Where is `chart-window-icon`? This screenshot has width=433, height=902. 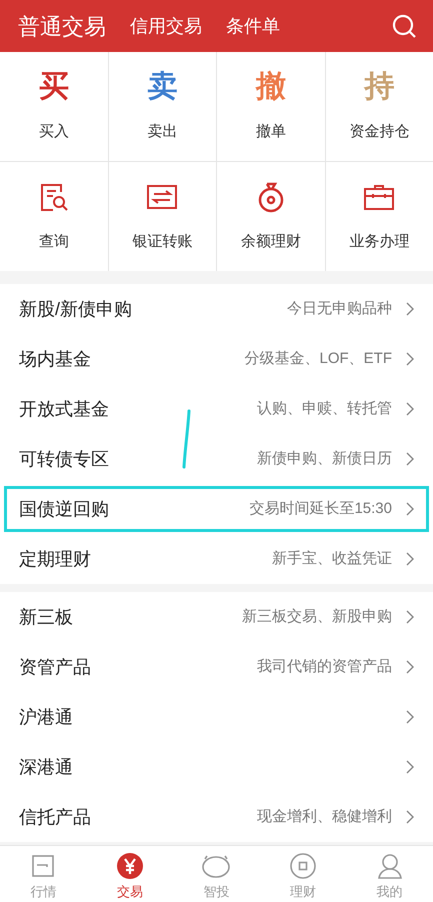 chart-window-icon is located at coordinates (43, 866).